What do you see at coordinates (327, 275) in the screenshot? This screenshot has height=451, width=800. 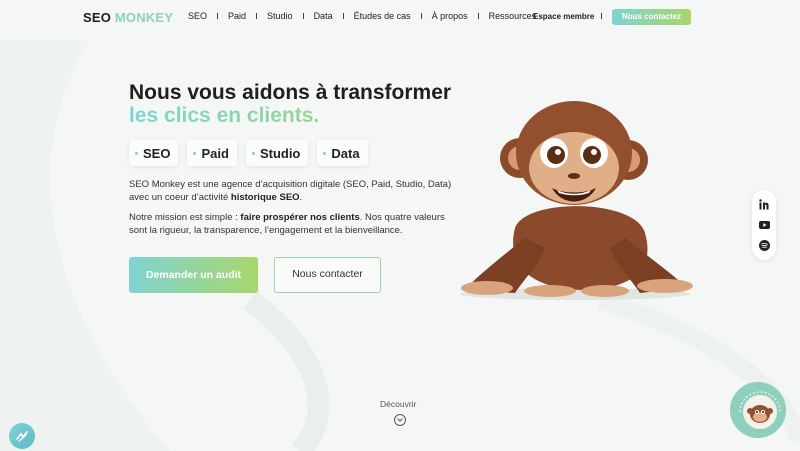 I see `contact-us-button: Nous contacter` at bounding box center [327, 275].